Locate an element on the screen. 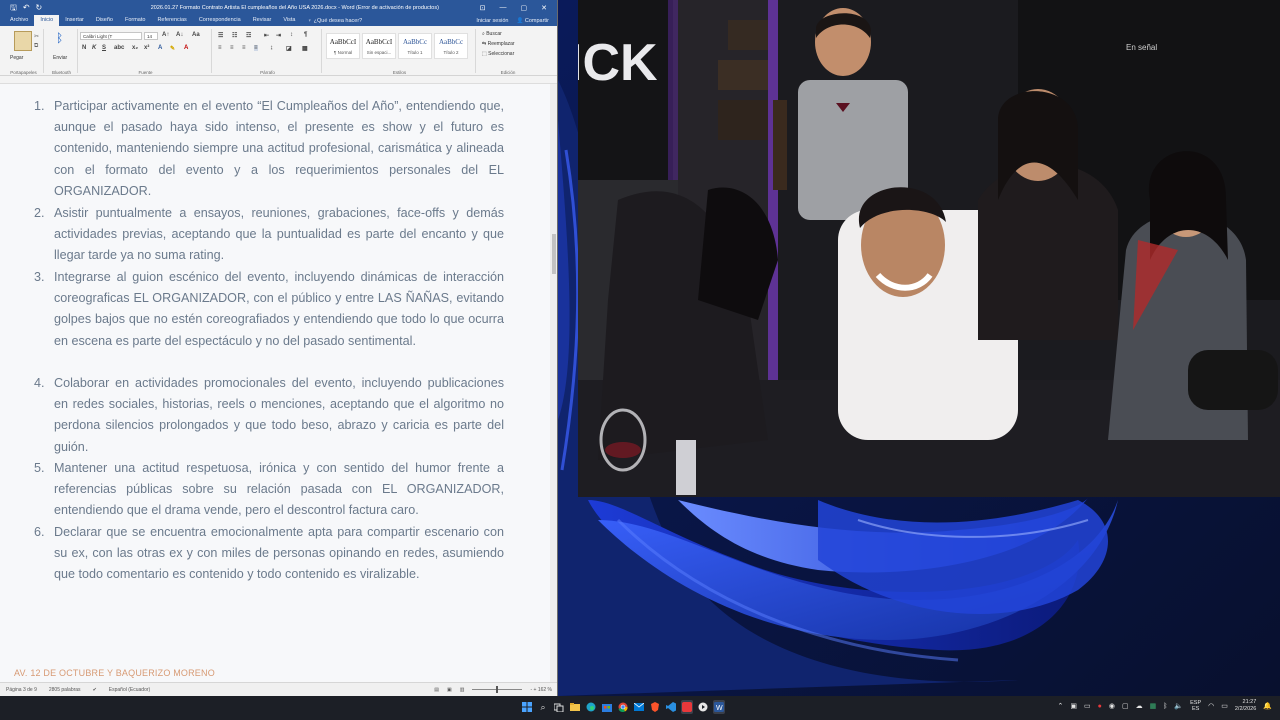  ribbon-options-icon: ⊡ is located at coordinates (483, 8).